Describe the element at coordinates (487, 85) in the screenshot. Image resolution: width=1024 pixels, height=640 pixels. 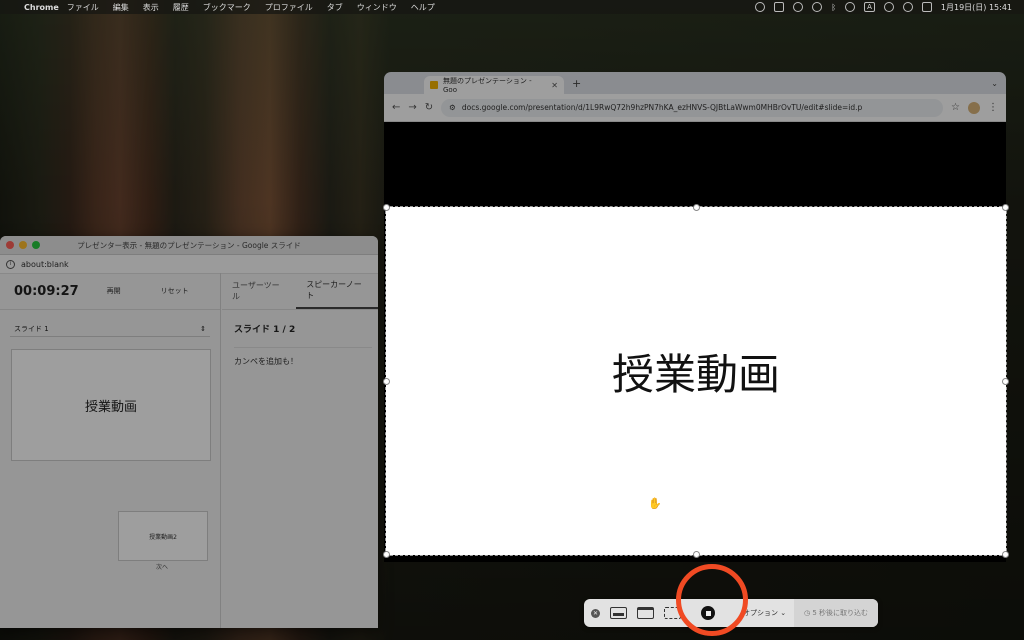
I see `browser-tab-title: 無題のプレゼンテーション - Goo` at that location.